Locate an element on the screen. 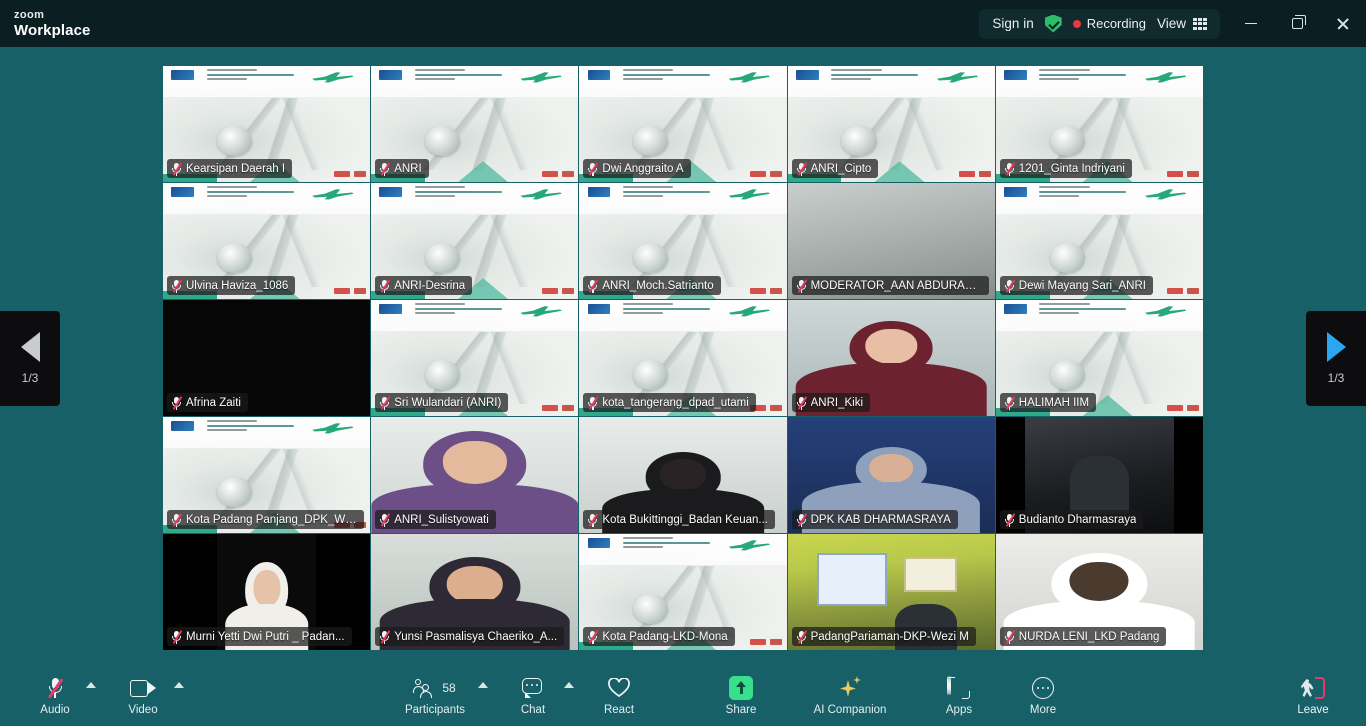 This screenshot has width=1366, height=726. participant-tile: ANRI_Kiki is located at coordinates (891, 358).